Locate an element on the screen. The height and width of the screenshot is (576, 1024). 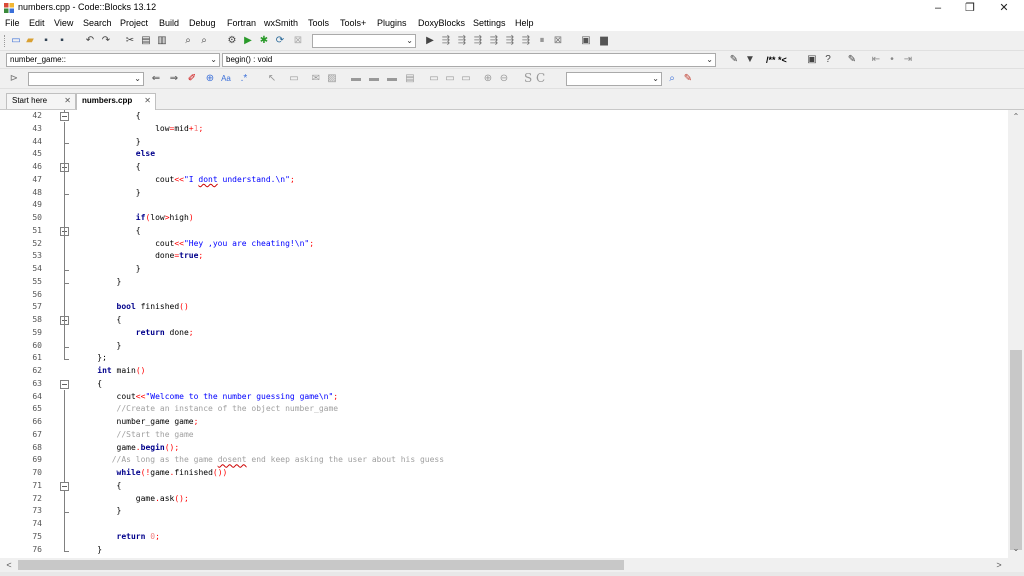
menu-plugins: Plugins is located at coordinates (392, 23).